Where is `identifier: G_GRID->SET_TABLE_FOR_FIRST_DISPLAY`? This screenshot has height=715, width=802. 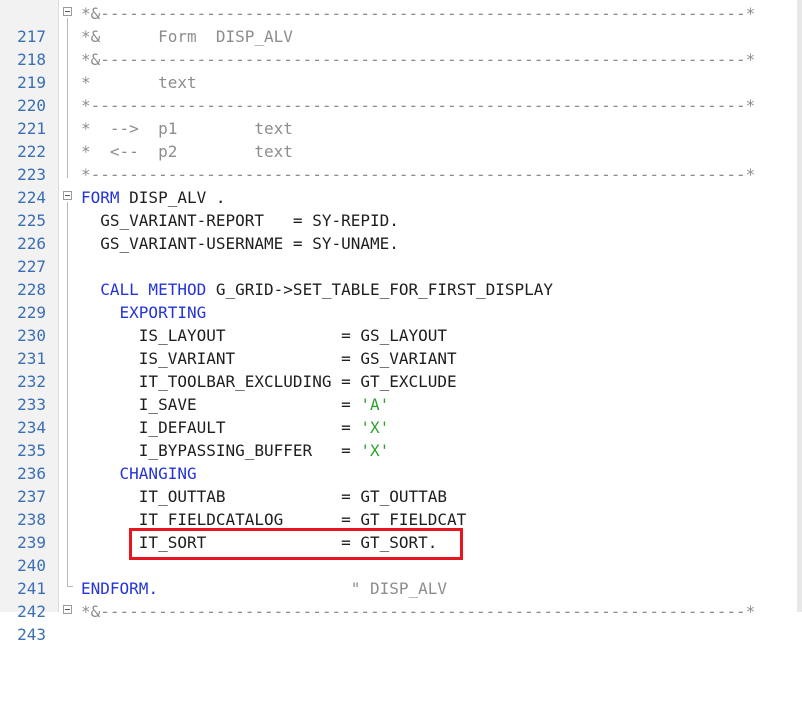
identifier: G_GRID->SET_TABLE_FOR_FIRST_DISPLAY is located at coordinates (380, 289).